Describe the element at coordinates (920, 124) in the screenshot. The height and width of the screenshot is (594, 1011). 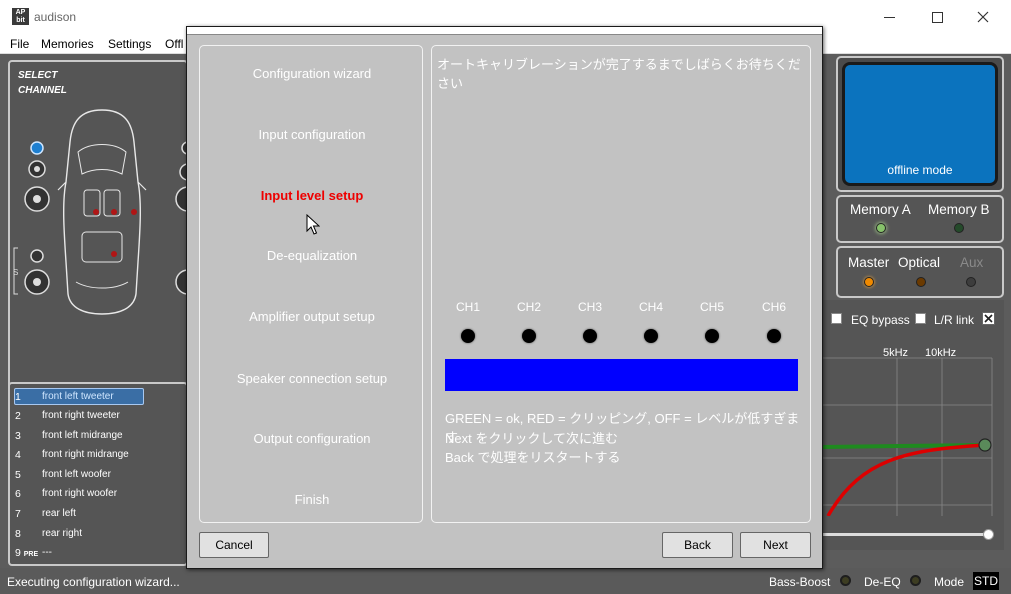
I see `offline-panel: offline mode` at that location.